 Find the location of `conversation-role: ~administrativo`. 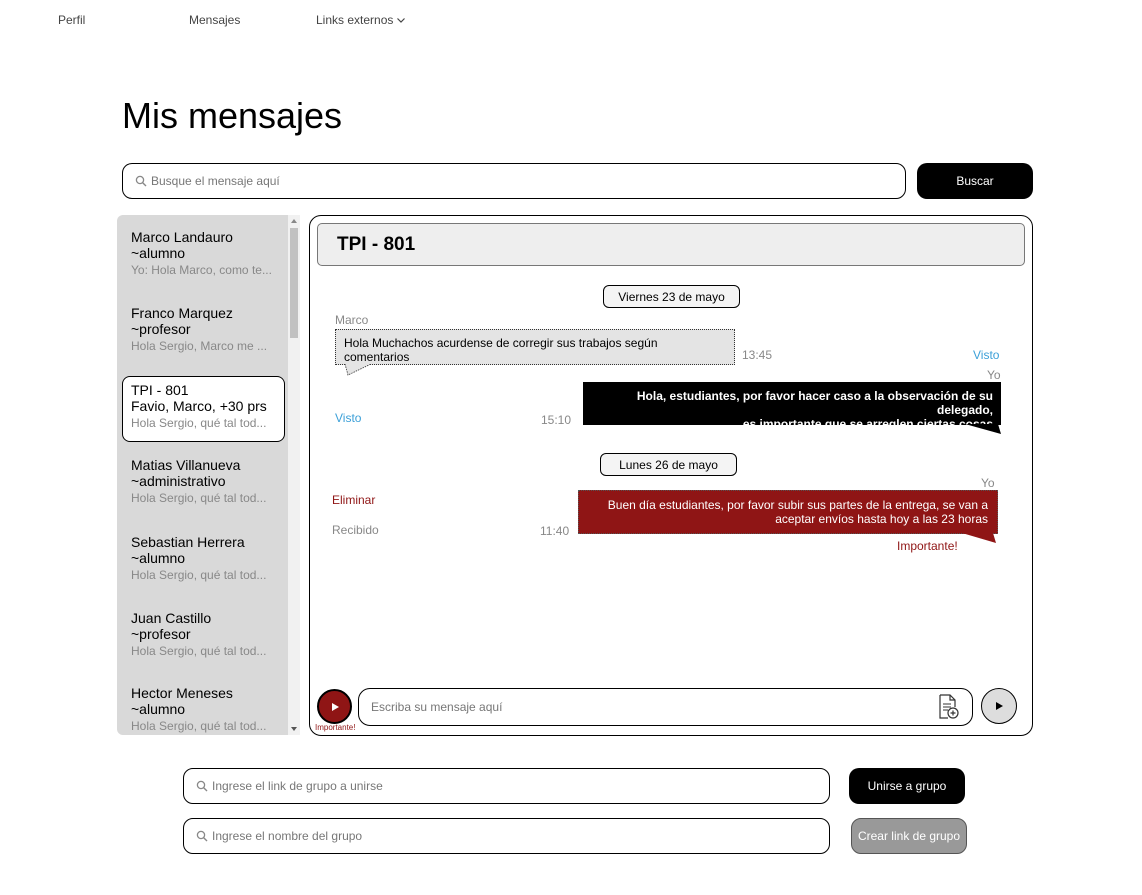

conversation-role: ~administrativo is located at coordinates (178, 481).